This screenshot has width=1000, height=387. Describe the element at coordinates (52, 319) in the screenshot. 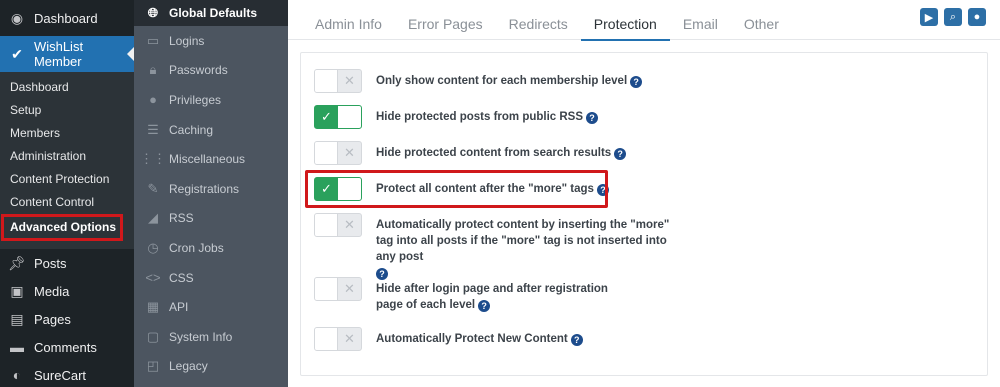

I see `menu-pages-label: Pages` at that location.